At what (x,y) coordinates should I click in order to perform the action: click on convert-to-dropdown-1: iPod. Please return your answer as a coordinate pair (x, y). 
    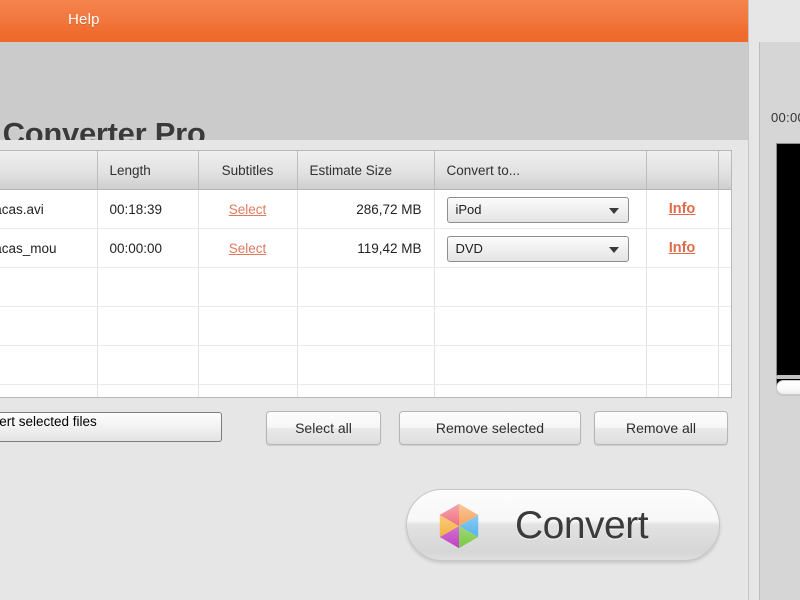
    Looking at the image, I should click on (537, 209).